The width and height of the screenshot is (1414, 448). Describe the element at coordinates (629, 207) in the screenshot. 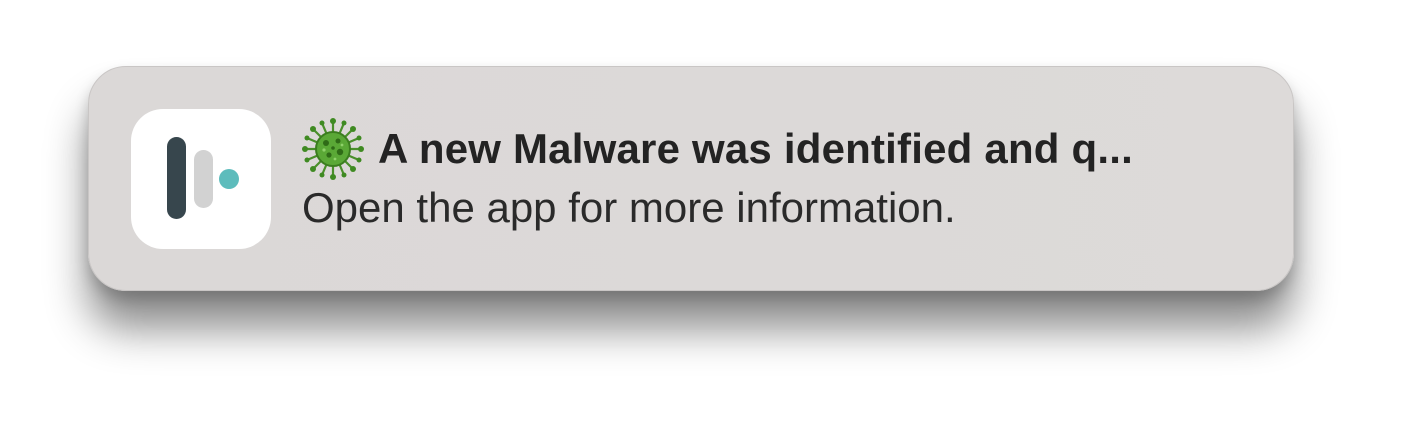

I see `notification-body: Open the app for more information.` at that location.